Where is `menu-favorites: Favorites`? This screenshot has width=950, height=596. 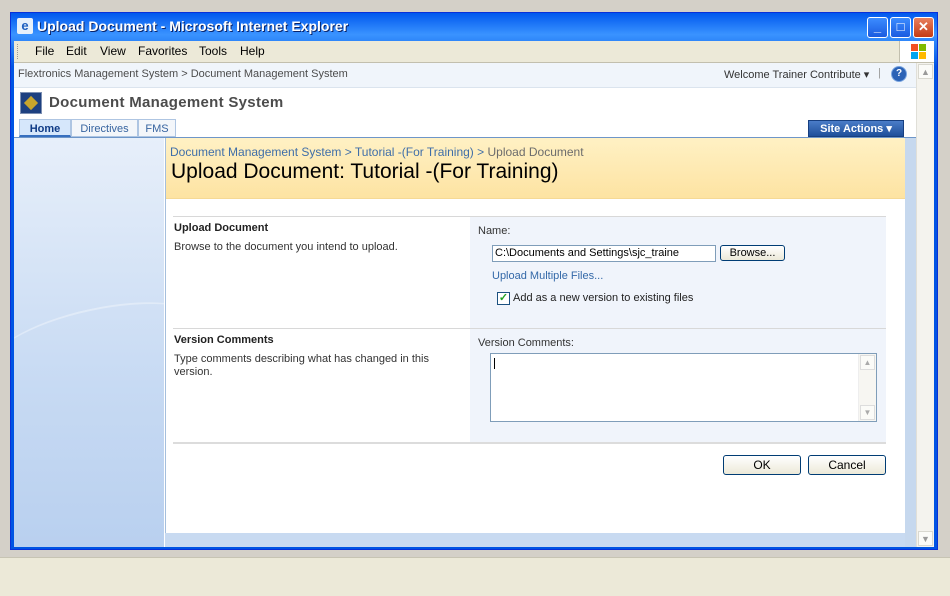
menu-favorites: Favorites is located at coordinates (162, 51).